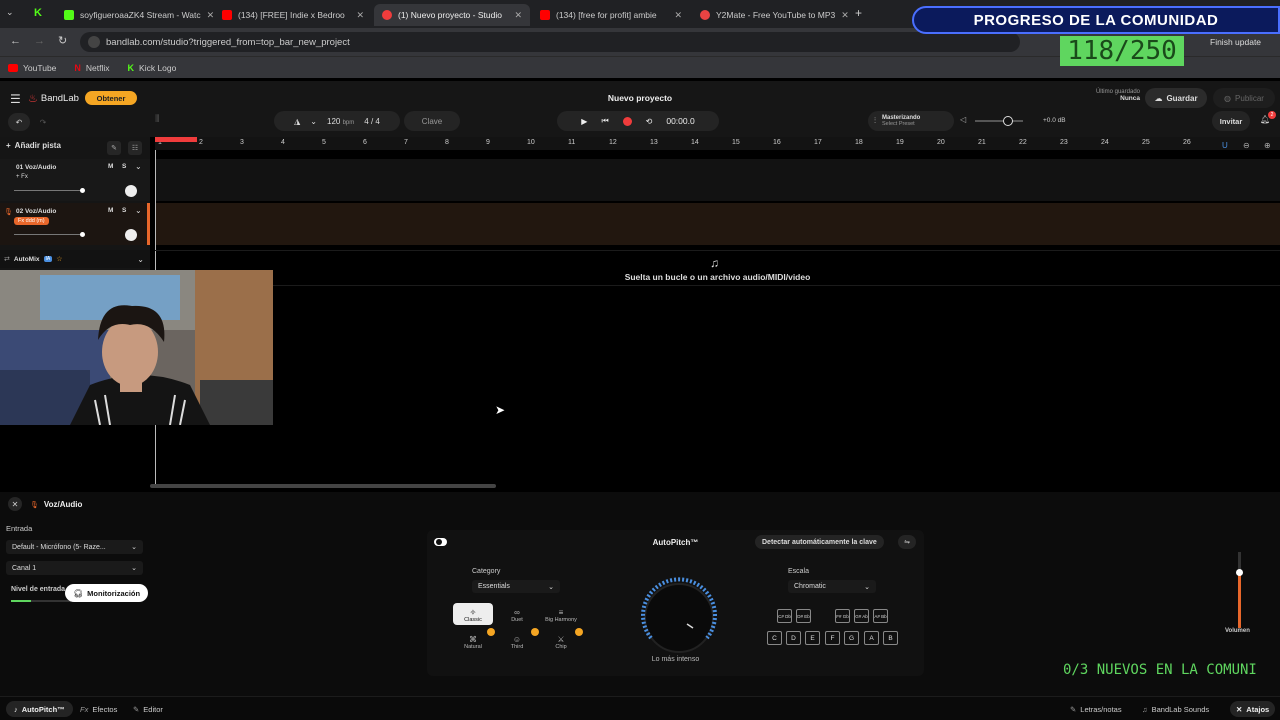  I want to click on save-button: ☁ Guardar, so click(1176, 98).